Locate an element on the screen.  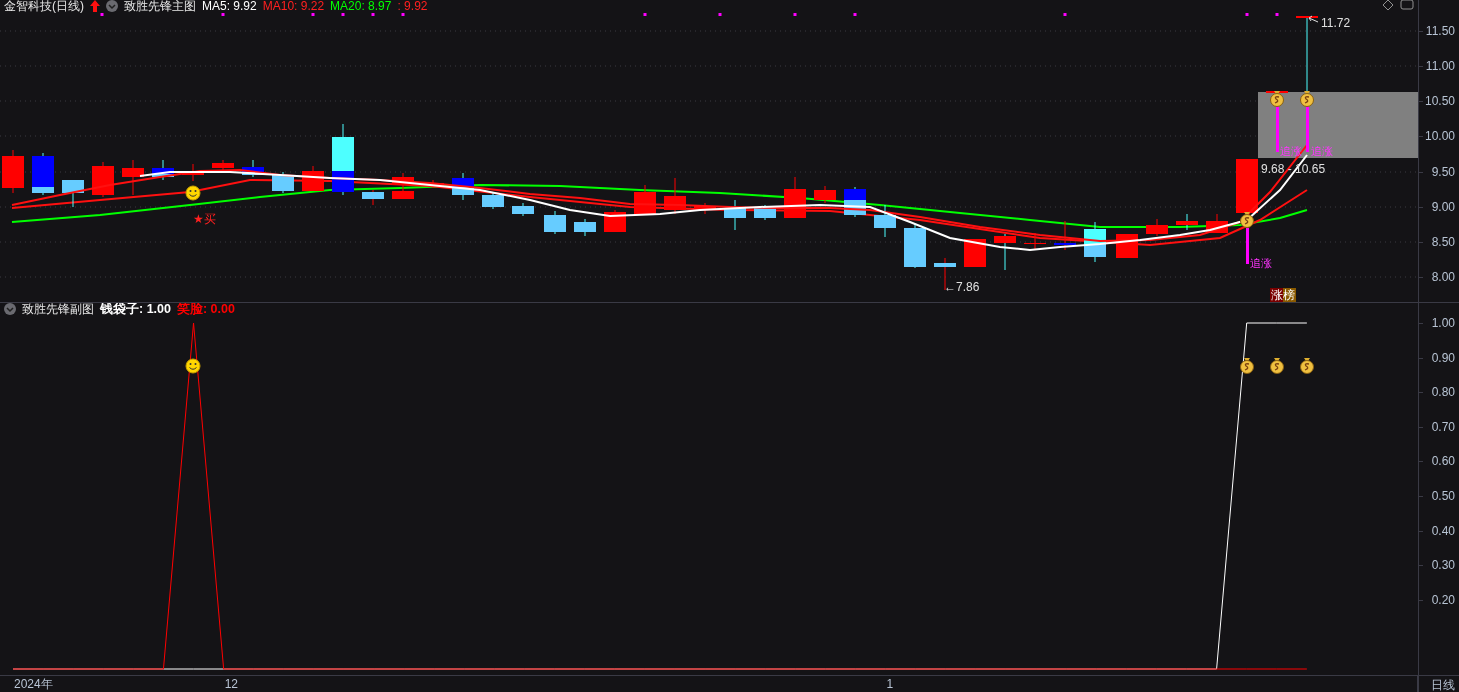
indicator-value: : 9.92 is located at coordinates (412, 6).